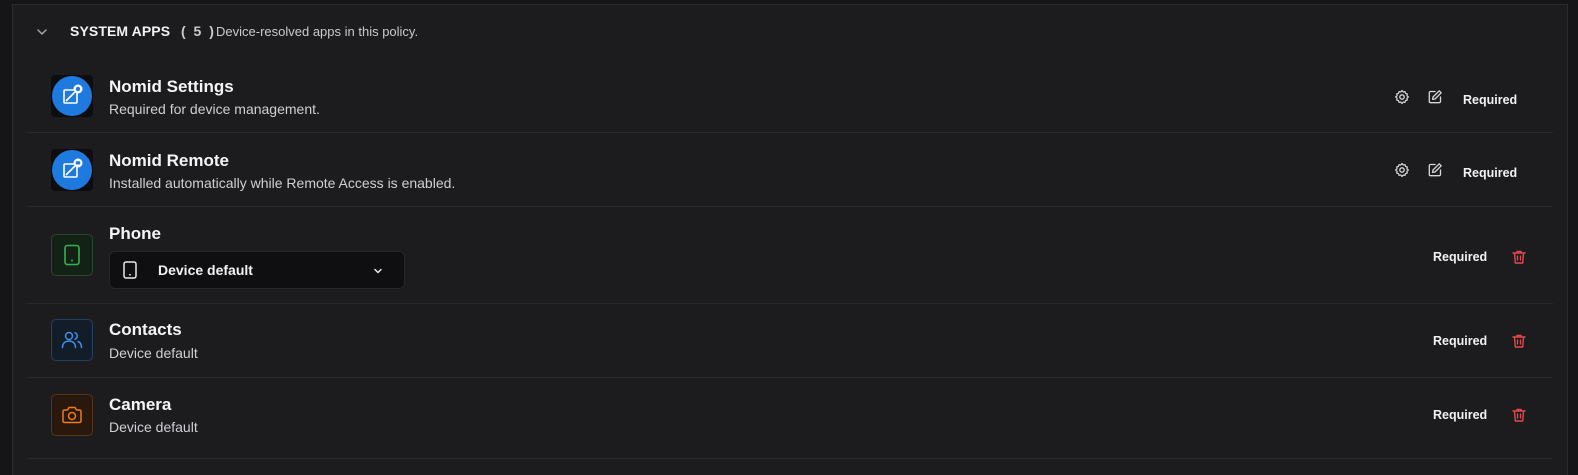 The image size is (1578, 475). I want to click on tablet-icon, so click(130, 270).